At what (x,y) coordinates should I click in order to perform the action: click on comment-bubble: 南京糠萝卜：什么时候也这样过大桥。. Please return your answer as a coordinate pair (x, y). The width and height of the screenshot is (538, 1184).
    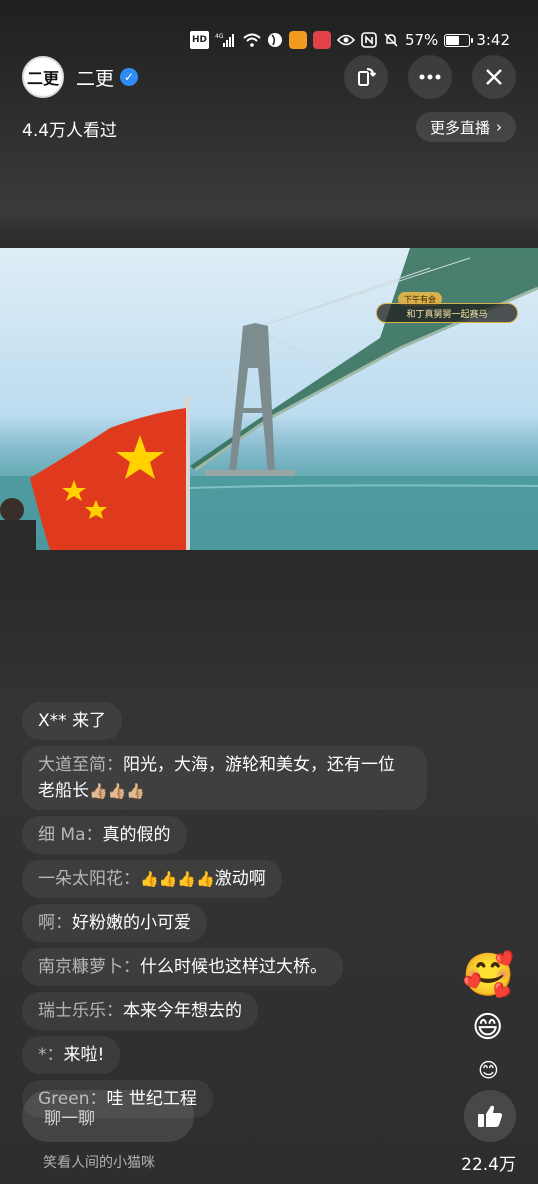
    Looking at the image, I should click on (182, 967).